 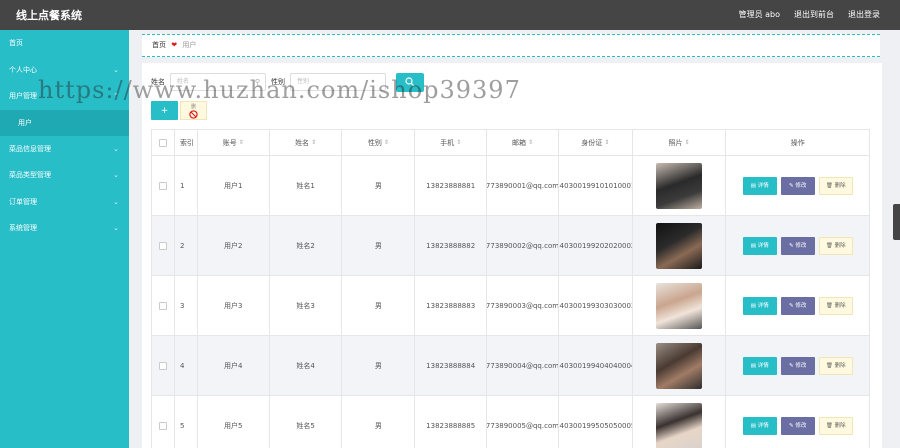 What do you see at coordinates (186, 422) in the screenshot?
I see `cell-index: 5` at bounding box center [186, 422].